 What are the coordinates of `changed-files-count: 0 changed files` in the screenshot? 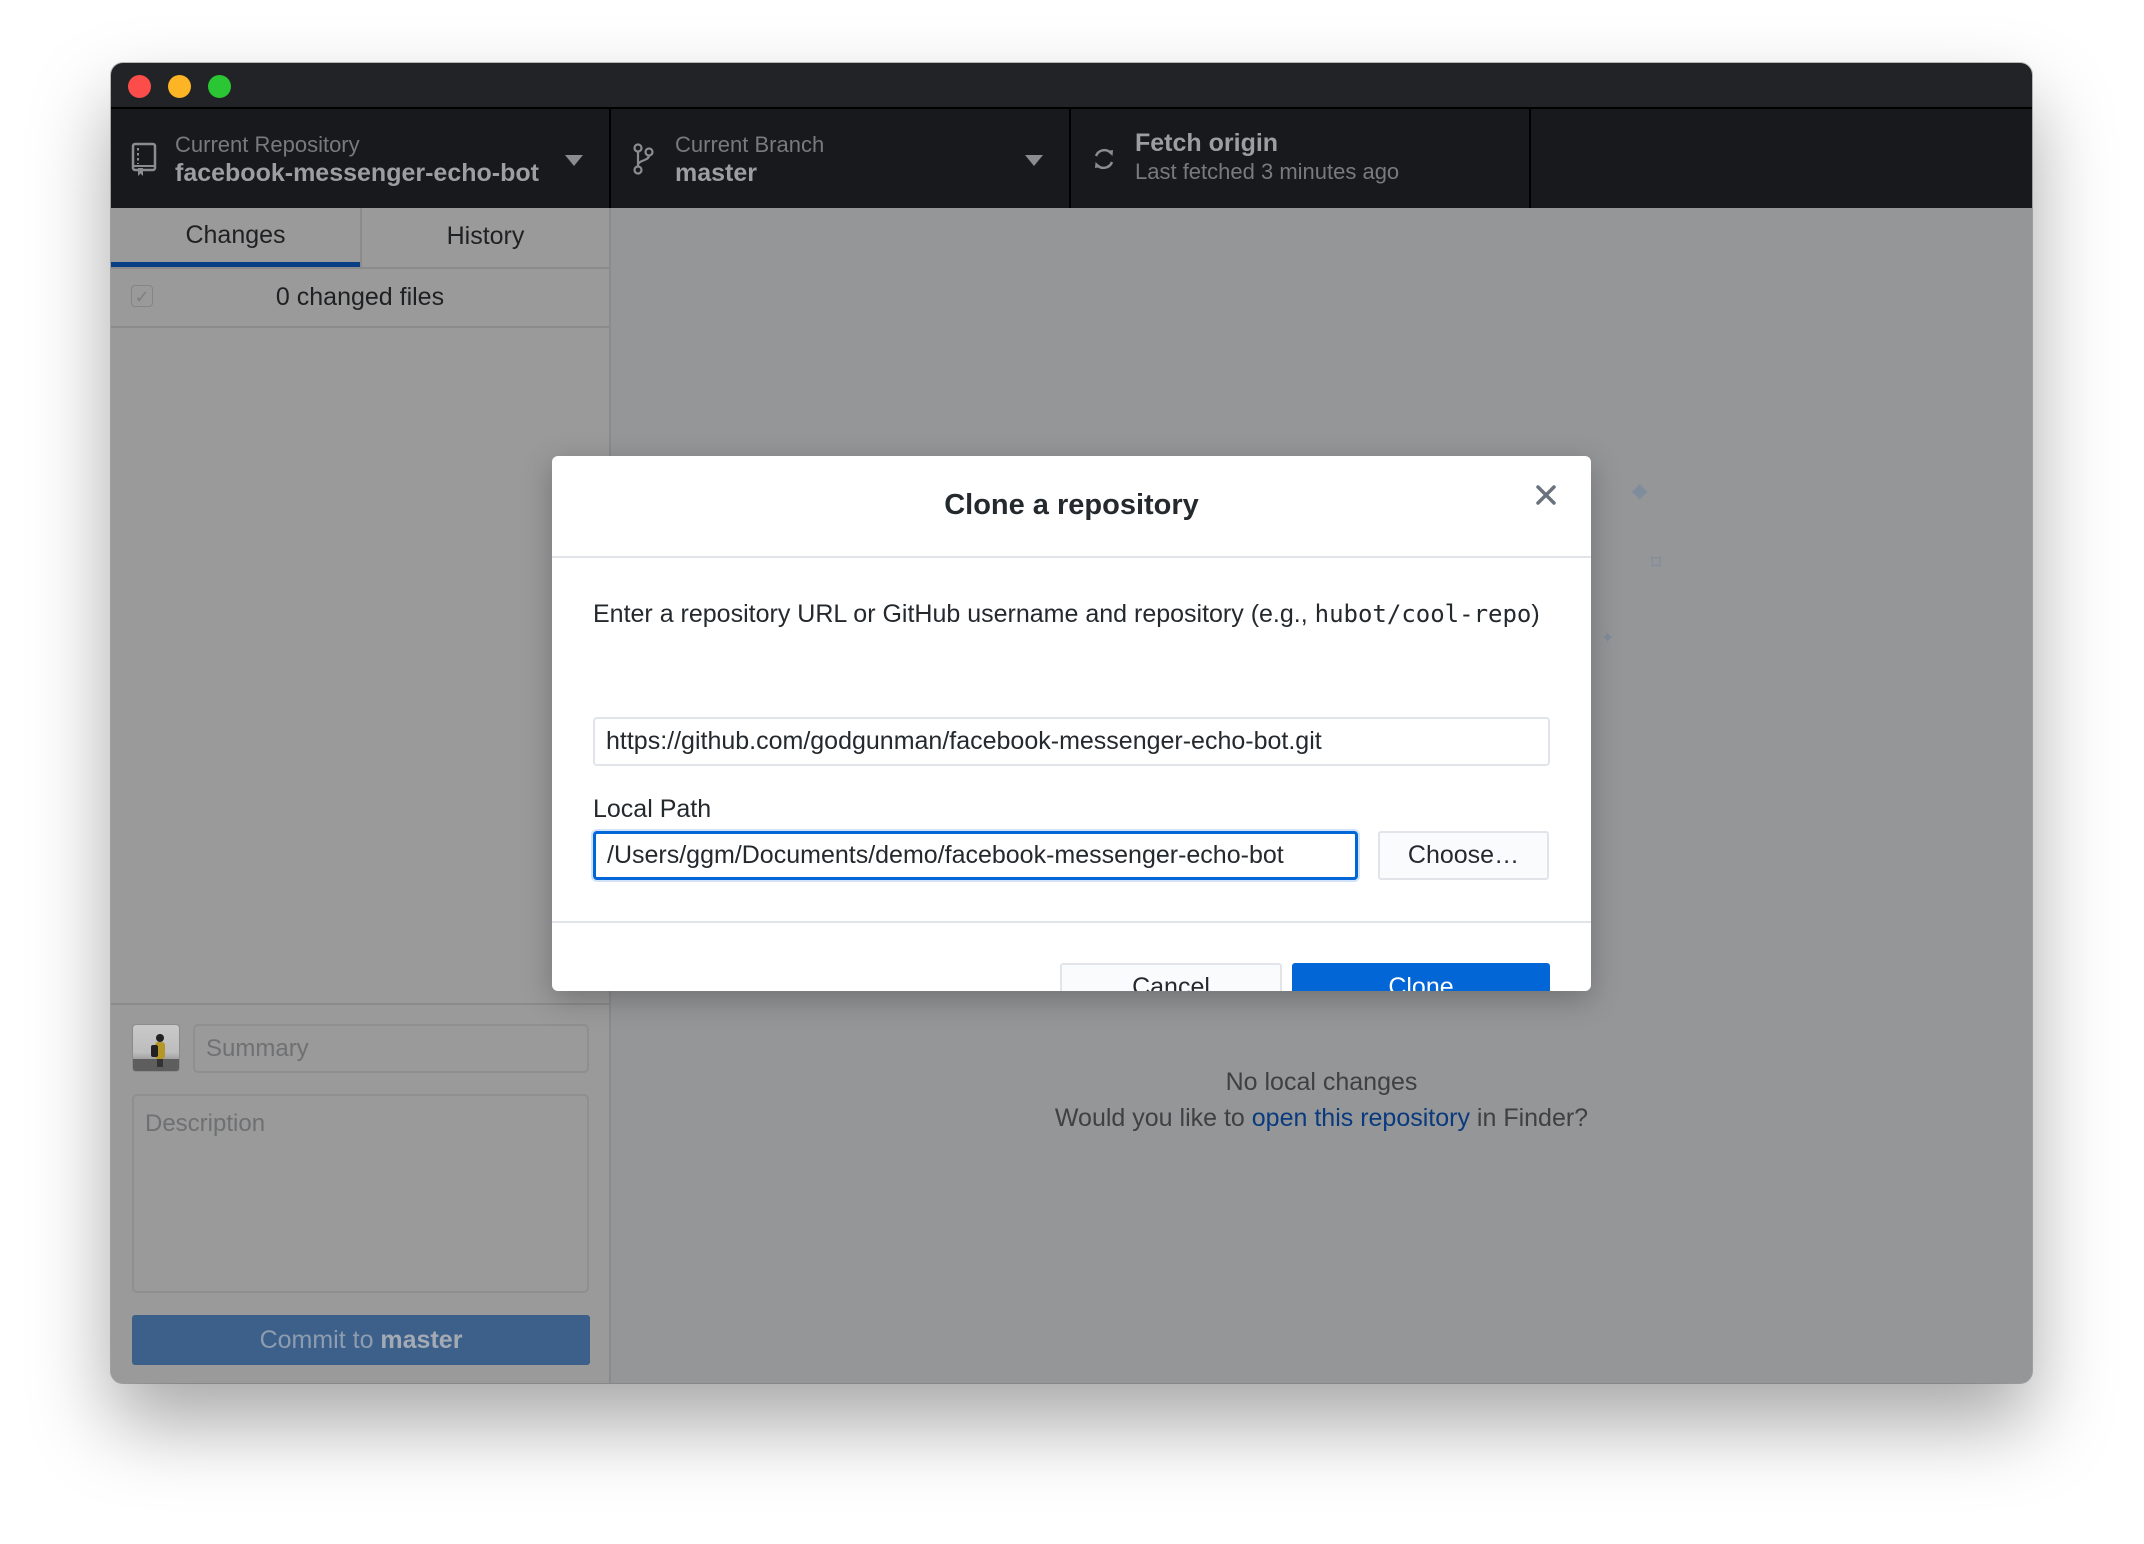 It's located at (360, 297).